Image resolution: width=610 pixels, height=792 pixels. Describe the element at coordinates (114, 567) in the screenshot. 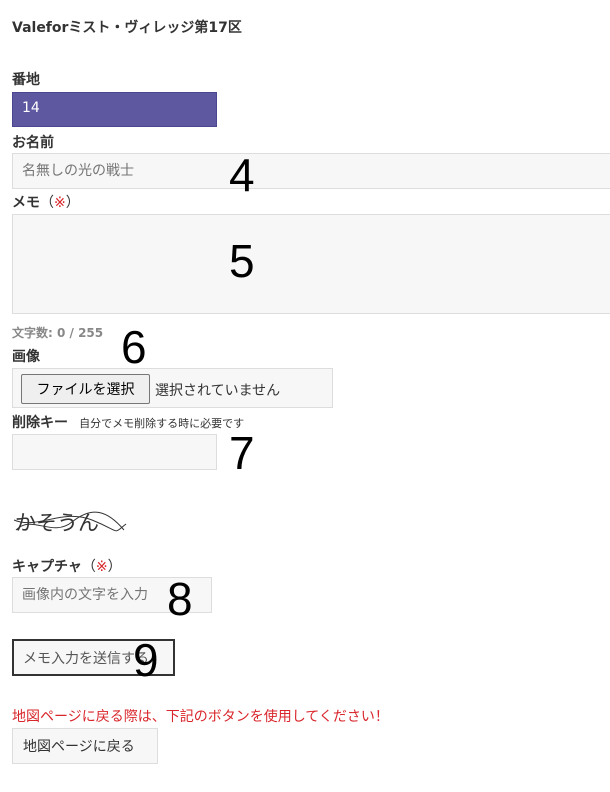

I see `captcha-paren-close: ）` at that location.